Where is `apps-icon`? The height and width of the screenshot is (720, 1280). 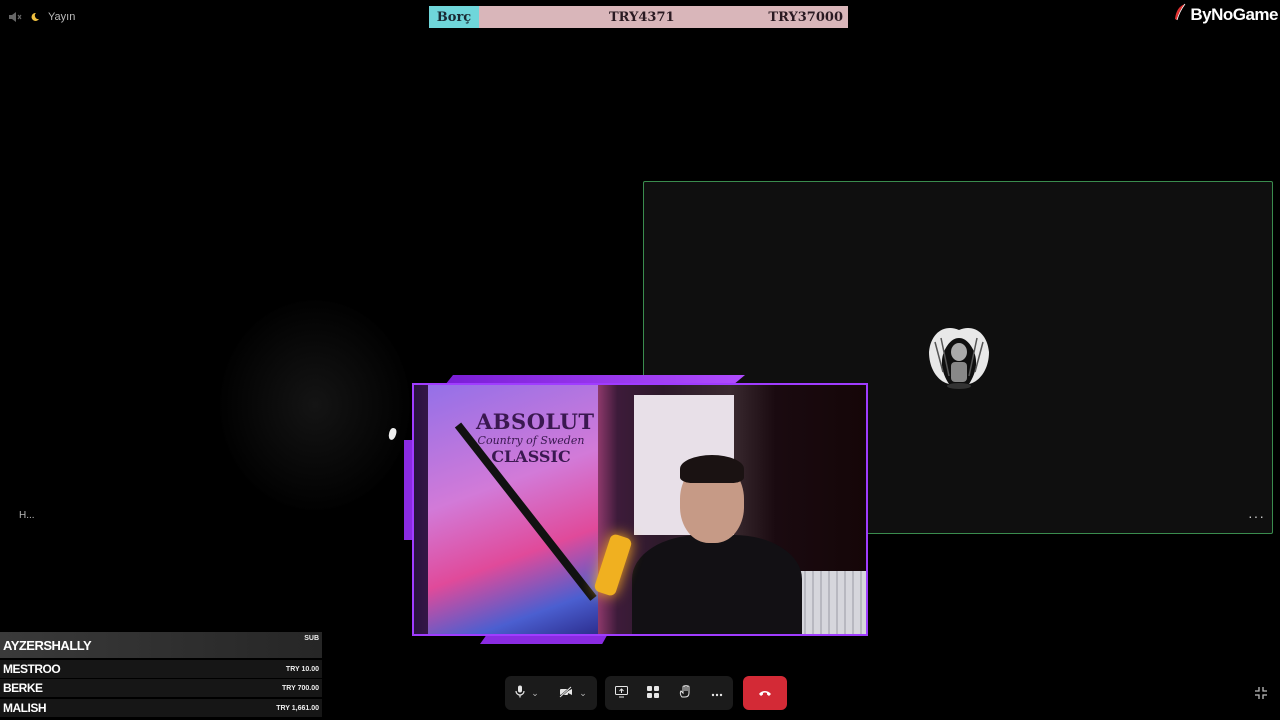
apps-icon is located at coordinates (653, 693).